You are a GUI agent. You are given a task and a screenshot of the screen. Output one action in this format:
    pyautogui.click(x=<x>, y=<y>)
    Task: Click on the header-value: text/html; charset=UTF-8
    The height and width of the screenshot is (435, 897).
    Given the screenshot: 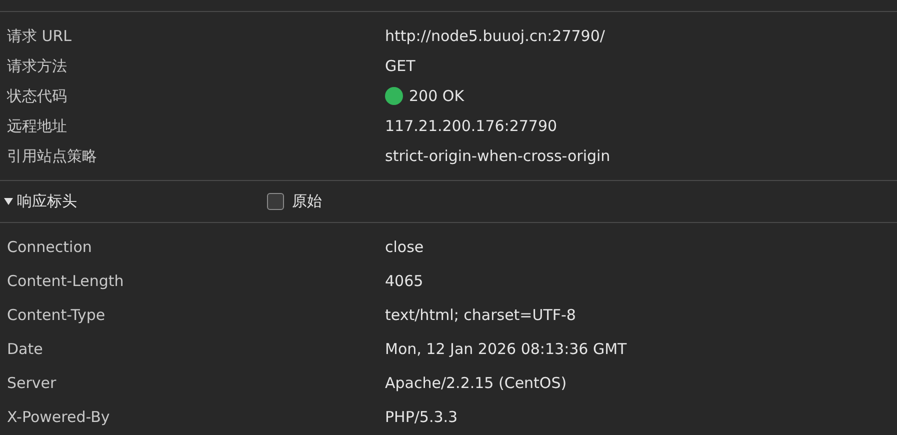 What is the action you would take?
    pyautogui.click(x=480, y=315)
    